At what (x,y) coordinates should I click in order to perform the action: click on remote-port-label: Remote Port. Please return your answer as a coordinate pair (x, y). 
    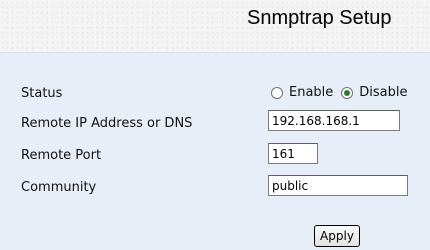
    Looking at the image, I should click on (61, 155).